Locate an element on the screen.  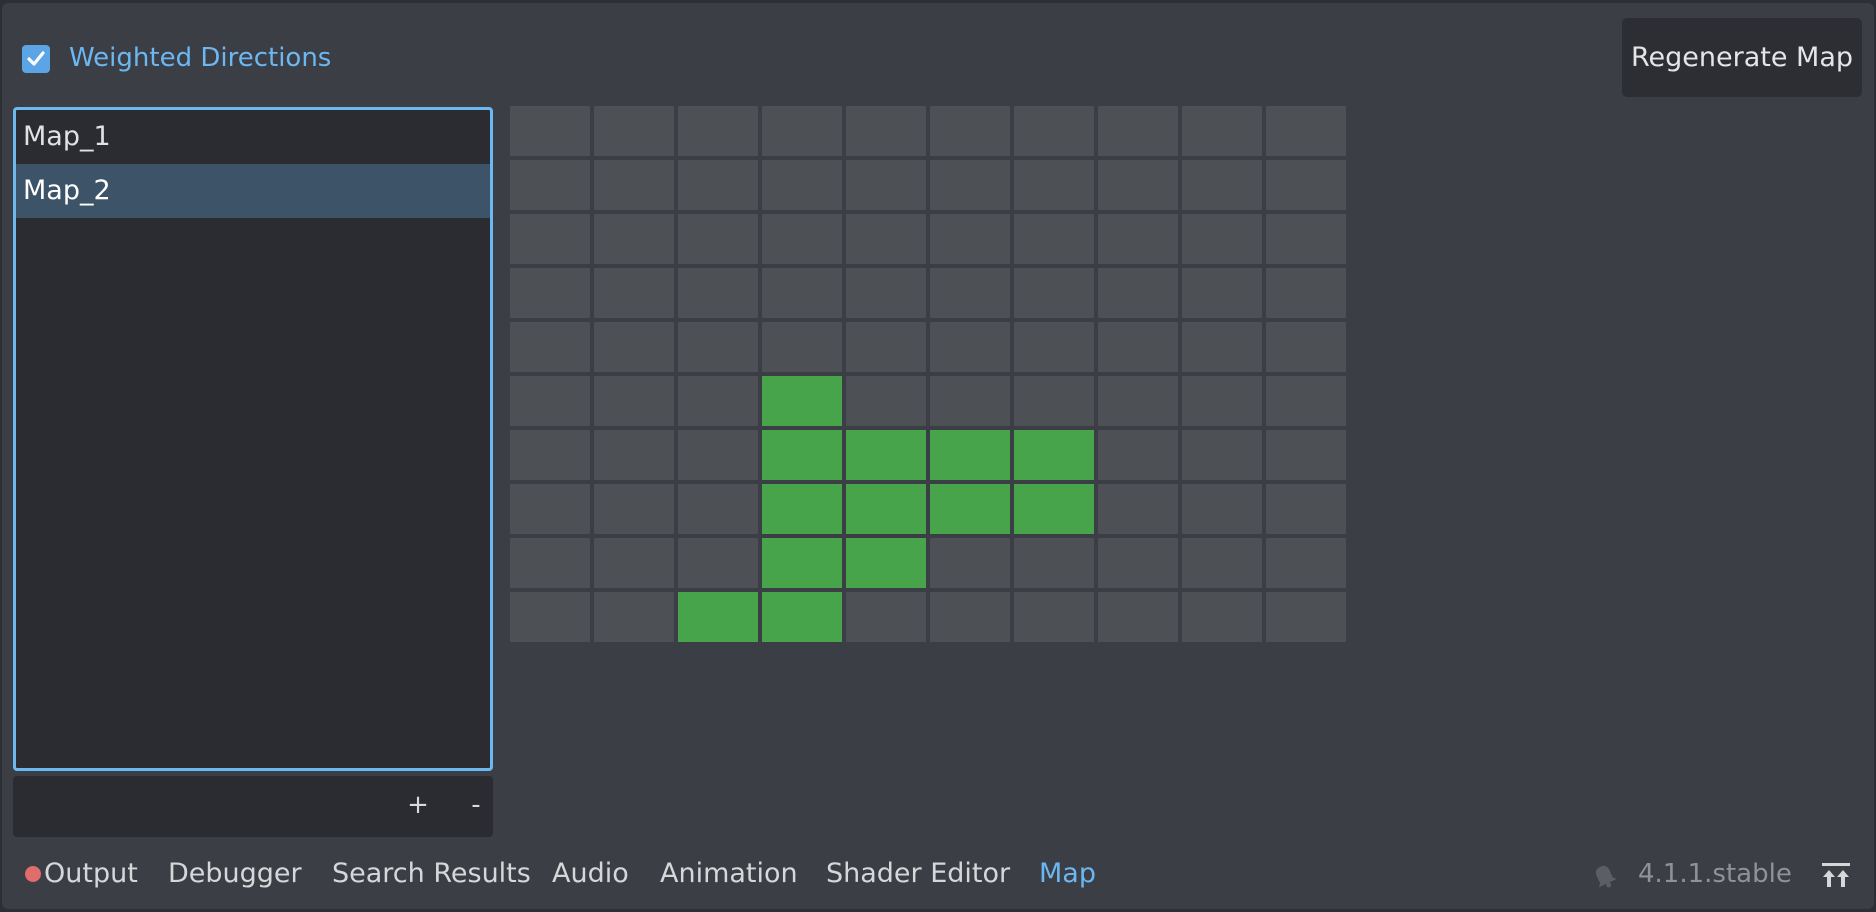
tab-shader-editor: Shader Editor is located at coordinates (918, 874).